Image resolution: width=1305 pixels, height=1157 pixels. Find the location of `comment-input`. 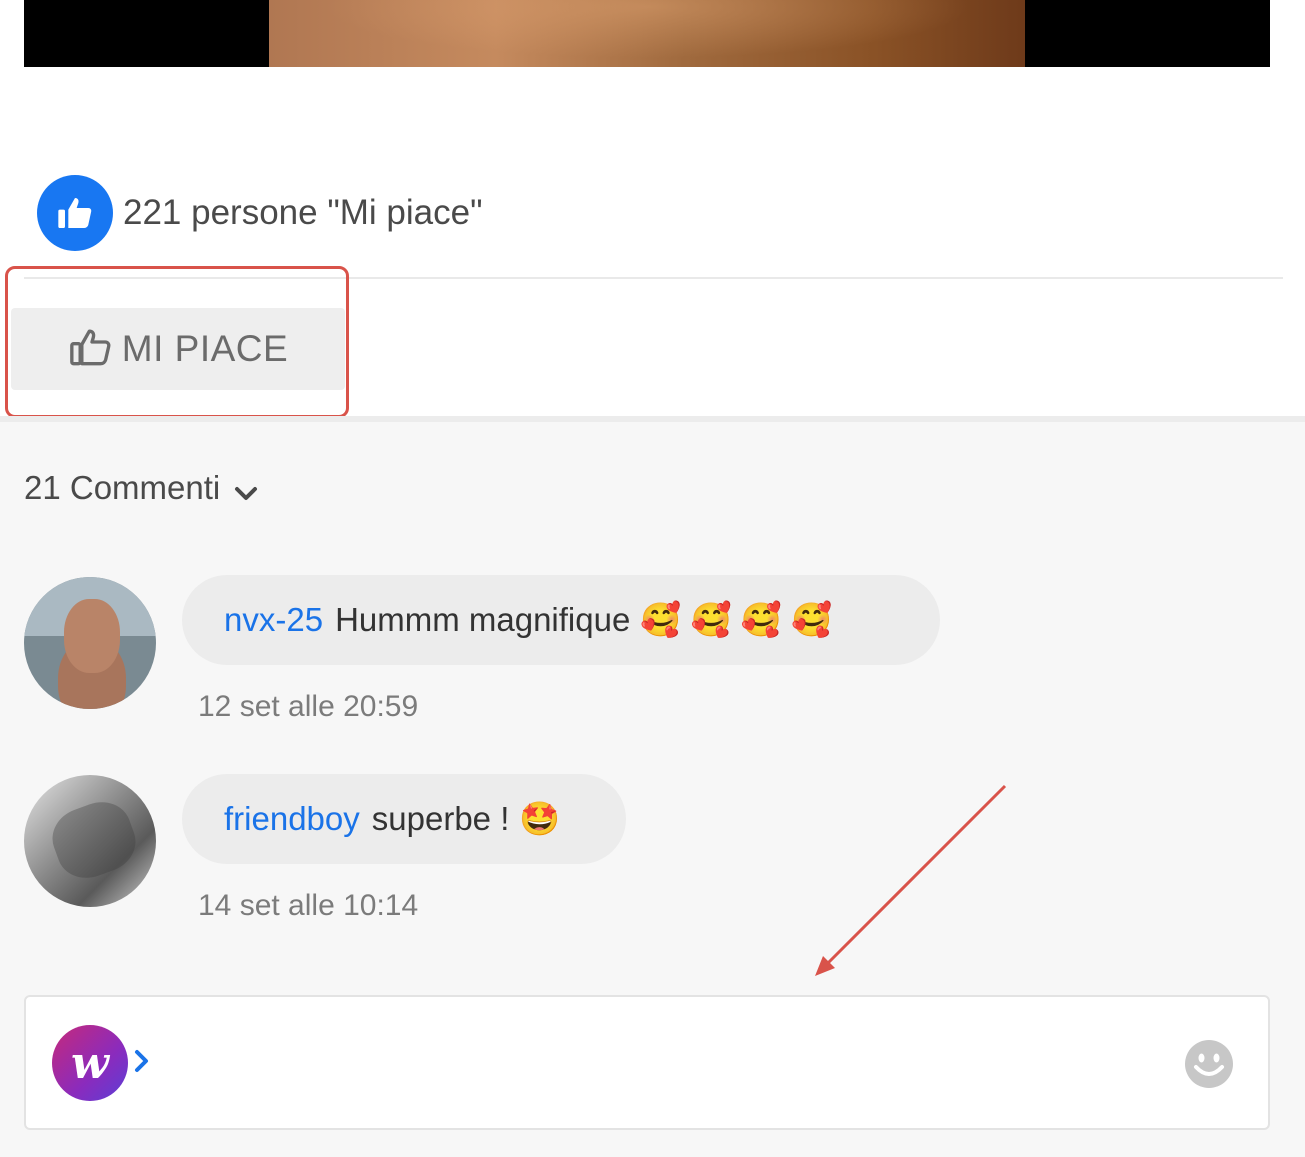

comment-input is located at coordinates (666, 1063).